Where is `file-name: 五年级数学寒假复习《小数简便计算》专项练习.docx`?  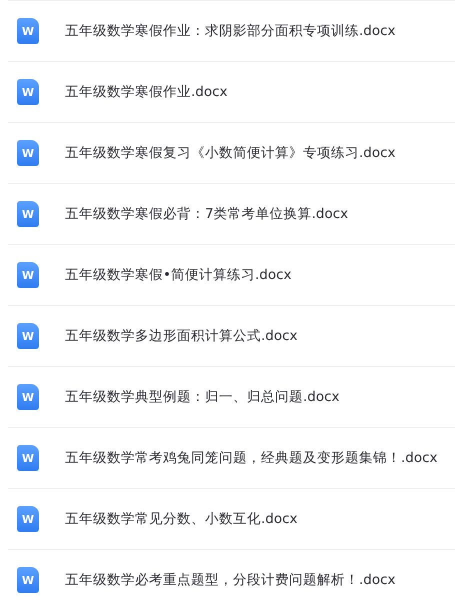
file-name: 五年级数学寒假复习《小数简便计算》专项练习.docx is located at coordinates (230, 153).